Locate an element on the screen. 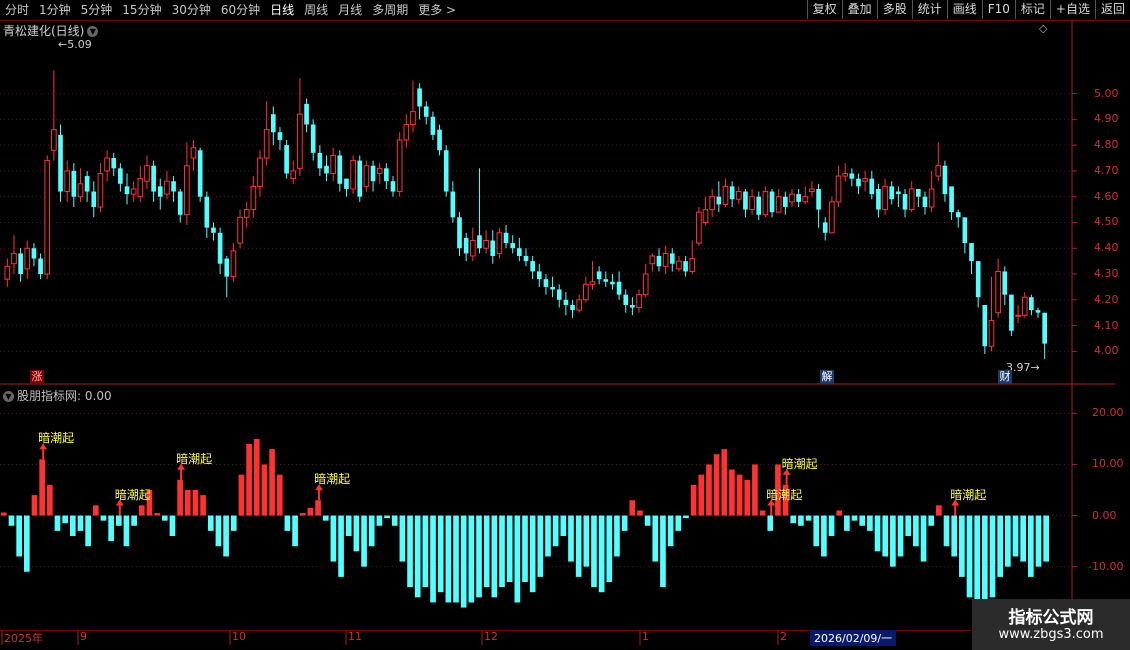 The height and width of the screenshot is (650, 1130). x-tick-label: 9 is located at coordinates (83, 636).